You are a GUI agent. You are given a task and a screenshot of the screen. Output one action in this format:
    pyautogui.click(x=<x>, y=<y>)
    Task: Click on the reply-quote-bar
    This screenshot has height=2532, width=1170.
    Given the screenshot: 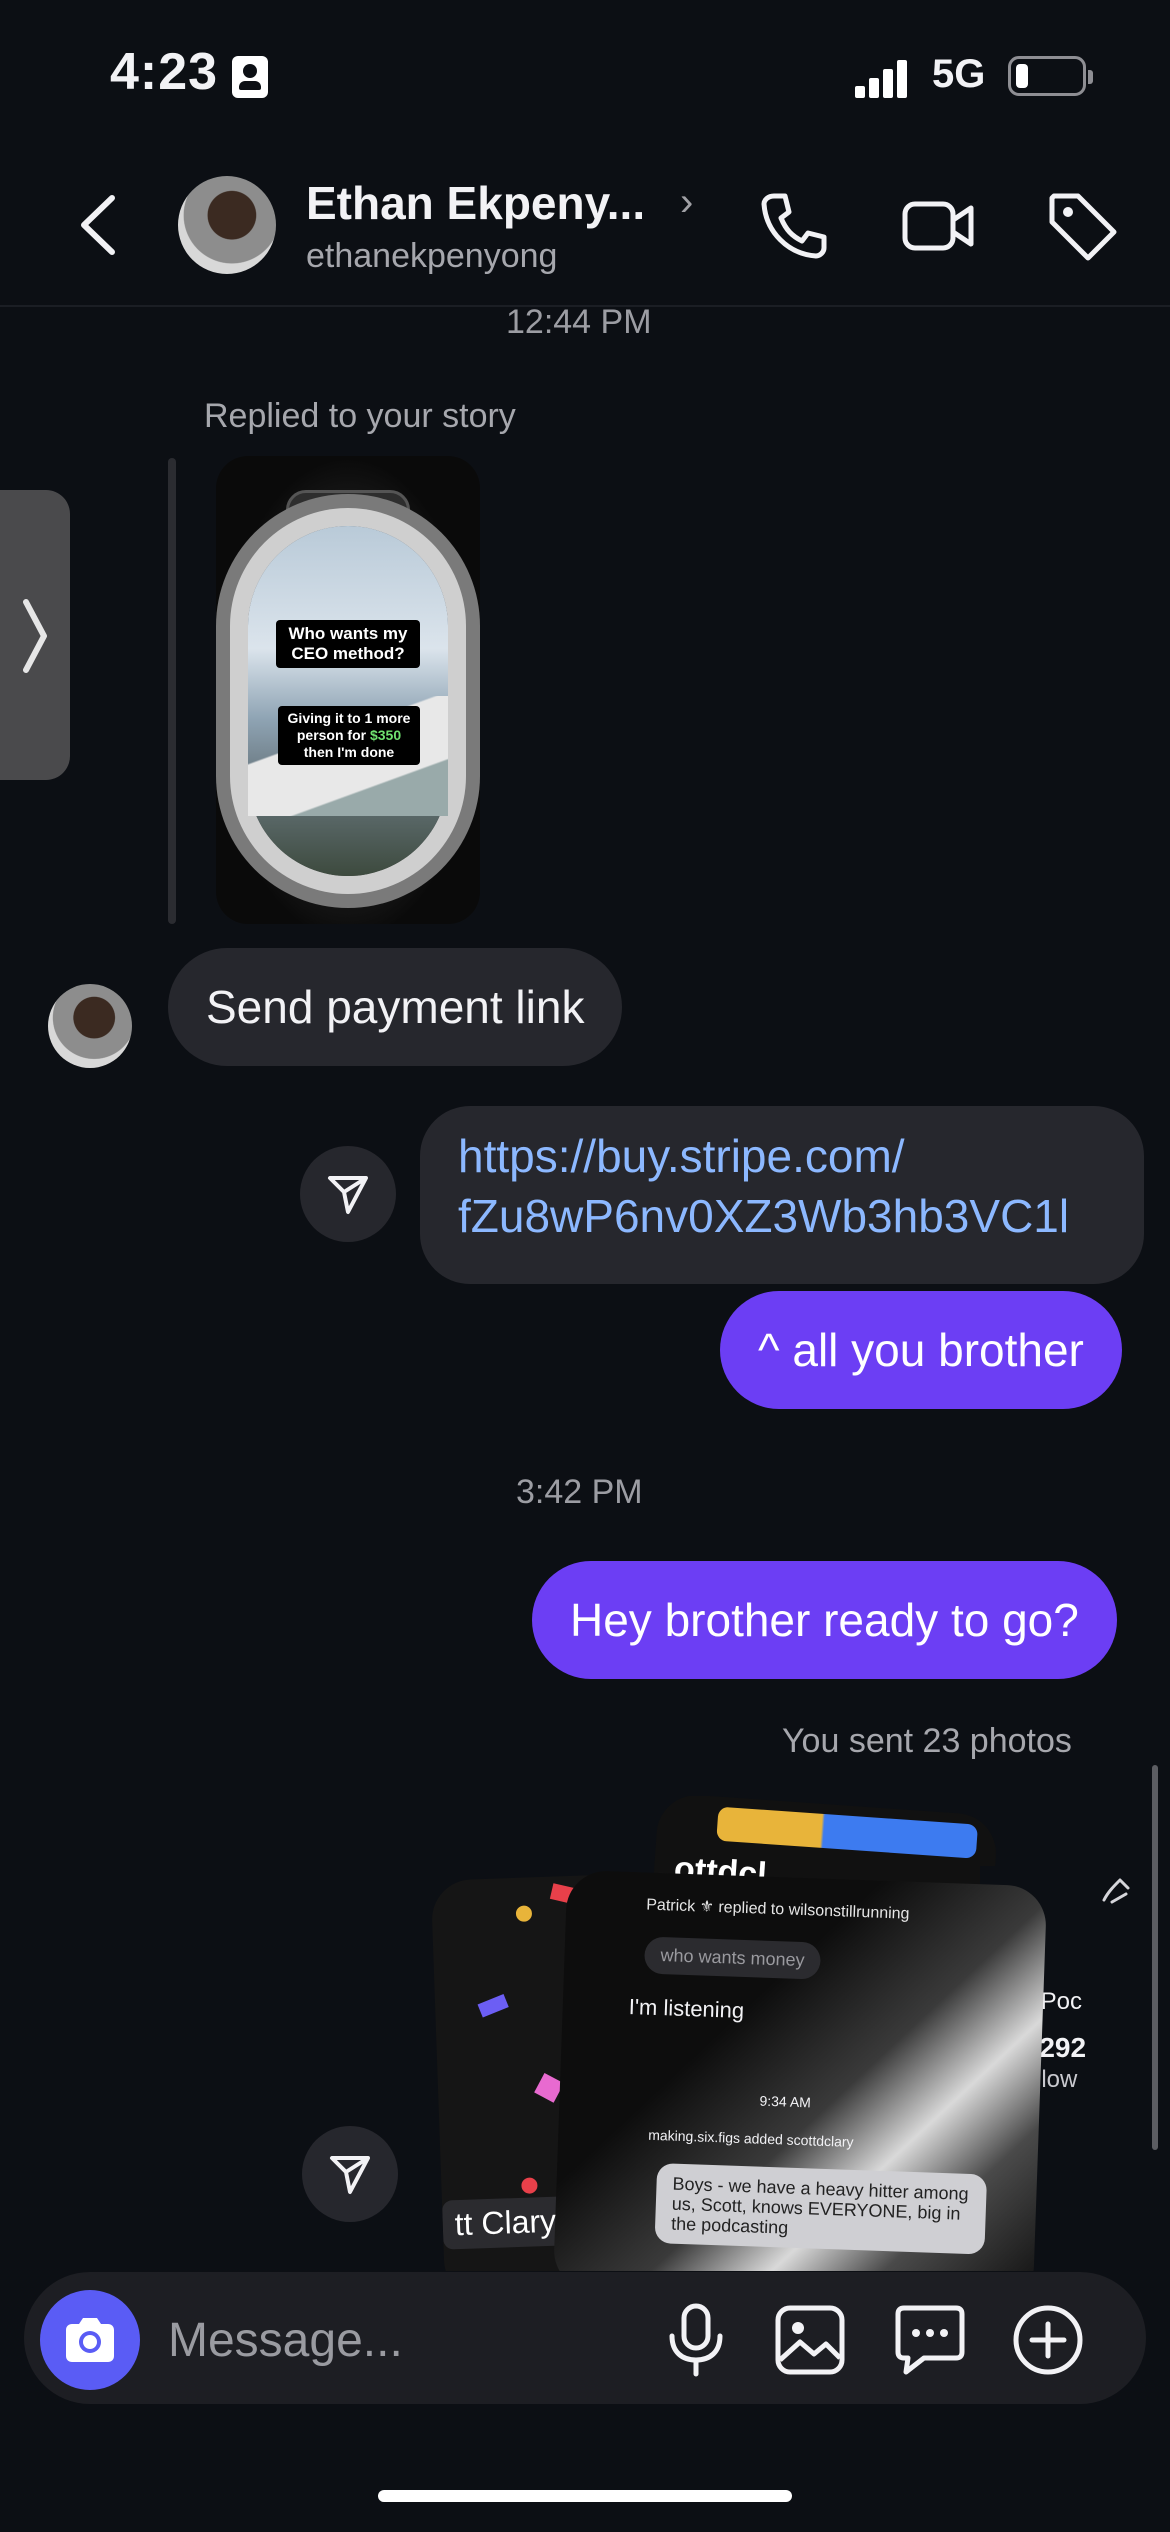 What is the action you would take?
    pyautogui.click(x=172, y=691)
    